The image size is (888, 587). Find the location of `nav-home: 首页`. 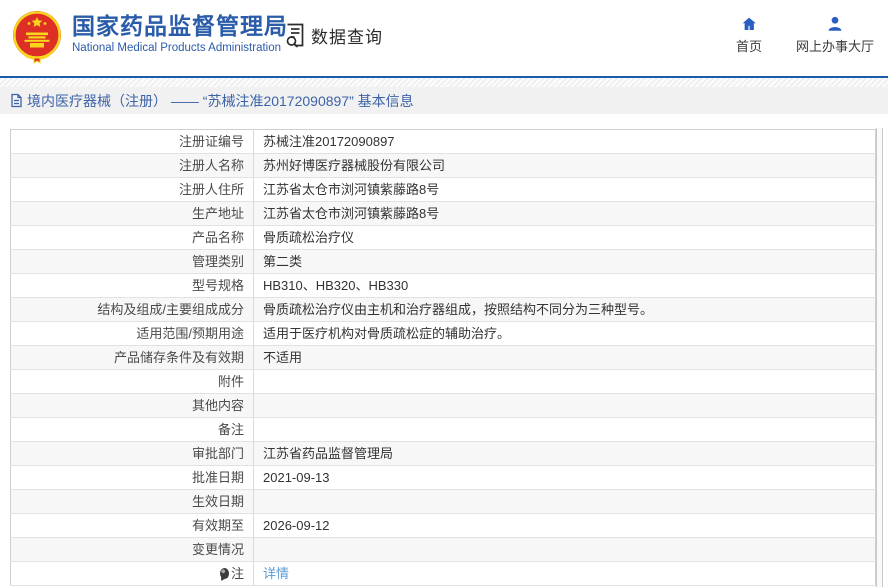

nav-home: 首页 is located at coordinates (749, 35).